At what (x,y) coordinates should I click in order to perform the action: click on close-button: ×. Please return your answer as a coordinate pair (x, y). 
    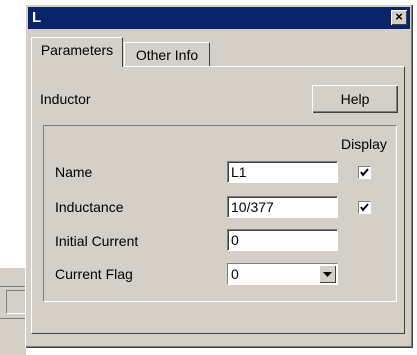
    Looking at the image, I should click on (399, 17).